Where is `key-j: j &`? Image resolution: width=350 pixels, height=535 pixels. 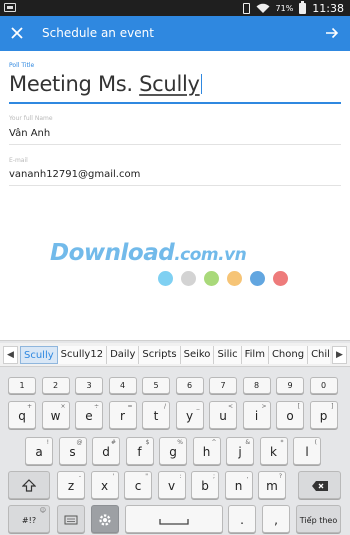 key-j: j & is located at coordinates (240, 451).